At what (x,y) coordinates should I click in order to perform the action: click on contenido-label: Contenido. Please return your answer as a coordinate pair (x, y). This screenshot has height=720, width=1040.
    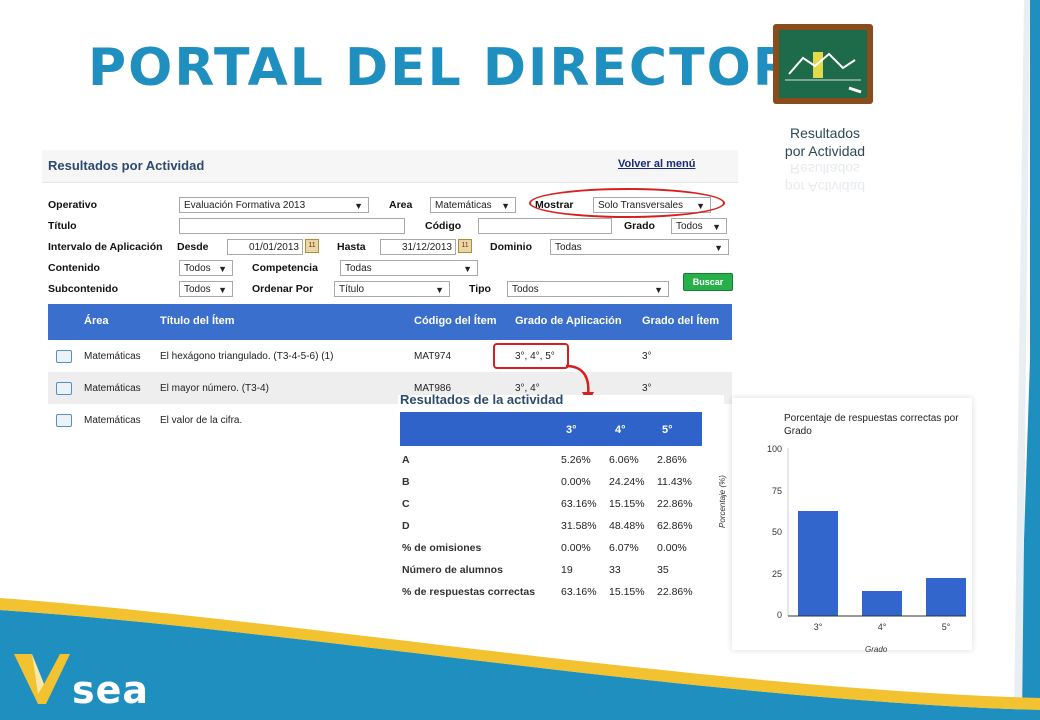
    Looking at the image, I should click on (74, 268).